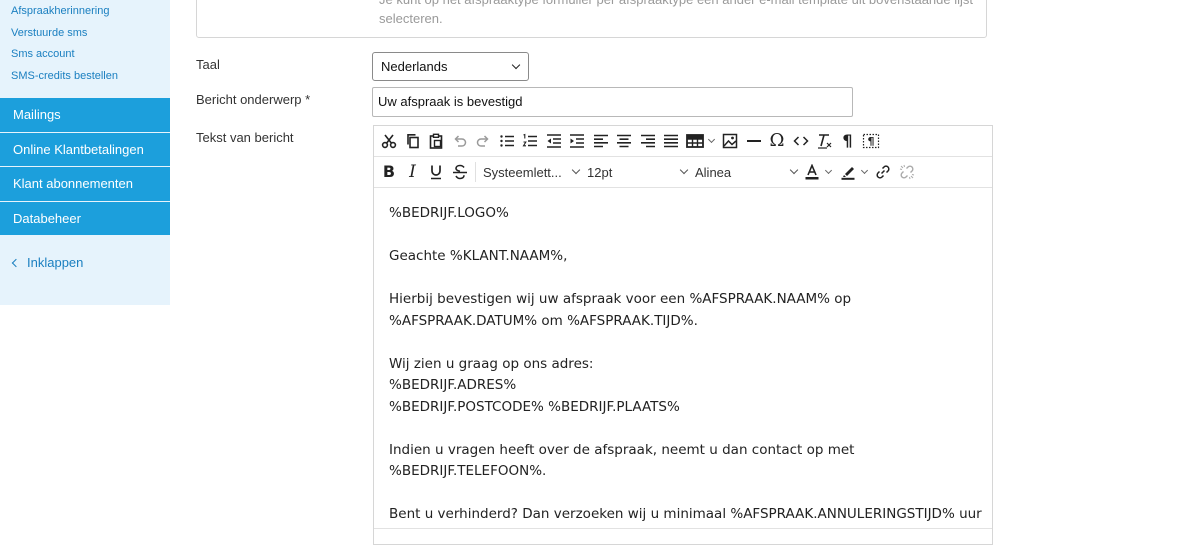  I want to click on block-format-select: Alinea, so click(746, 172).